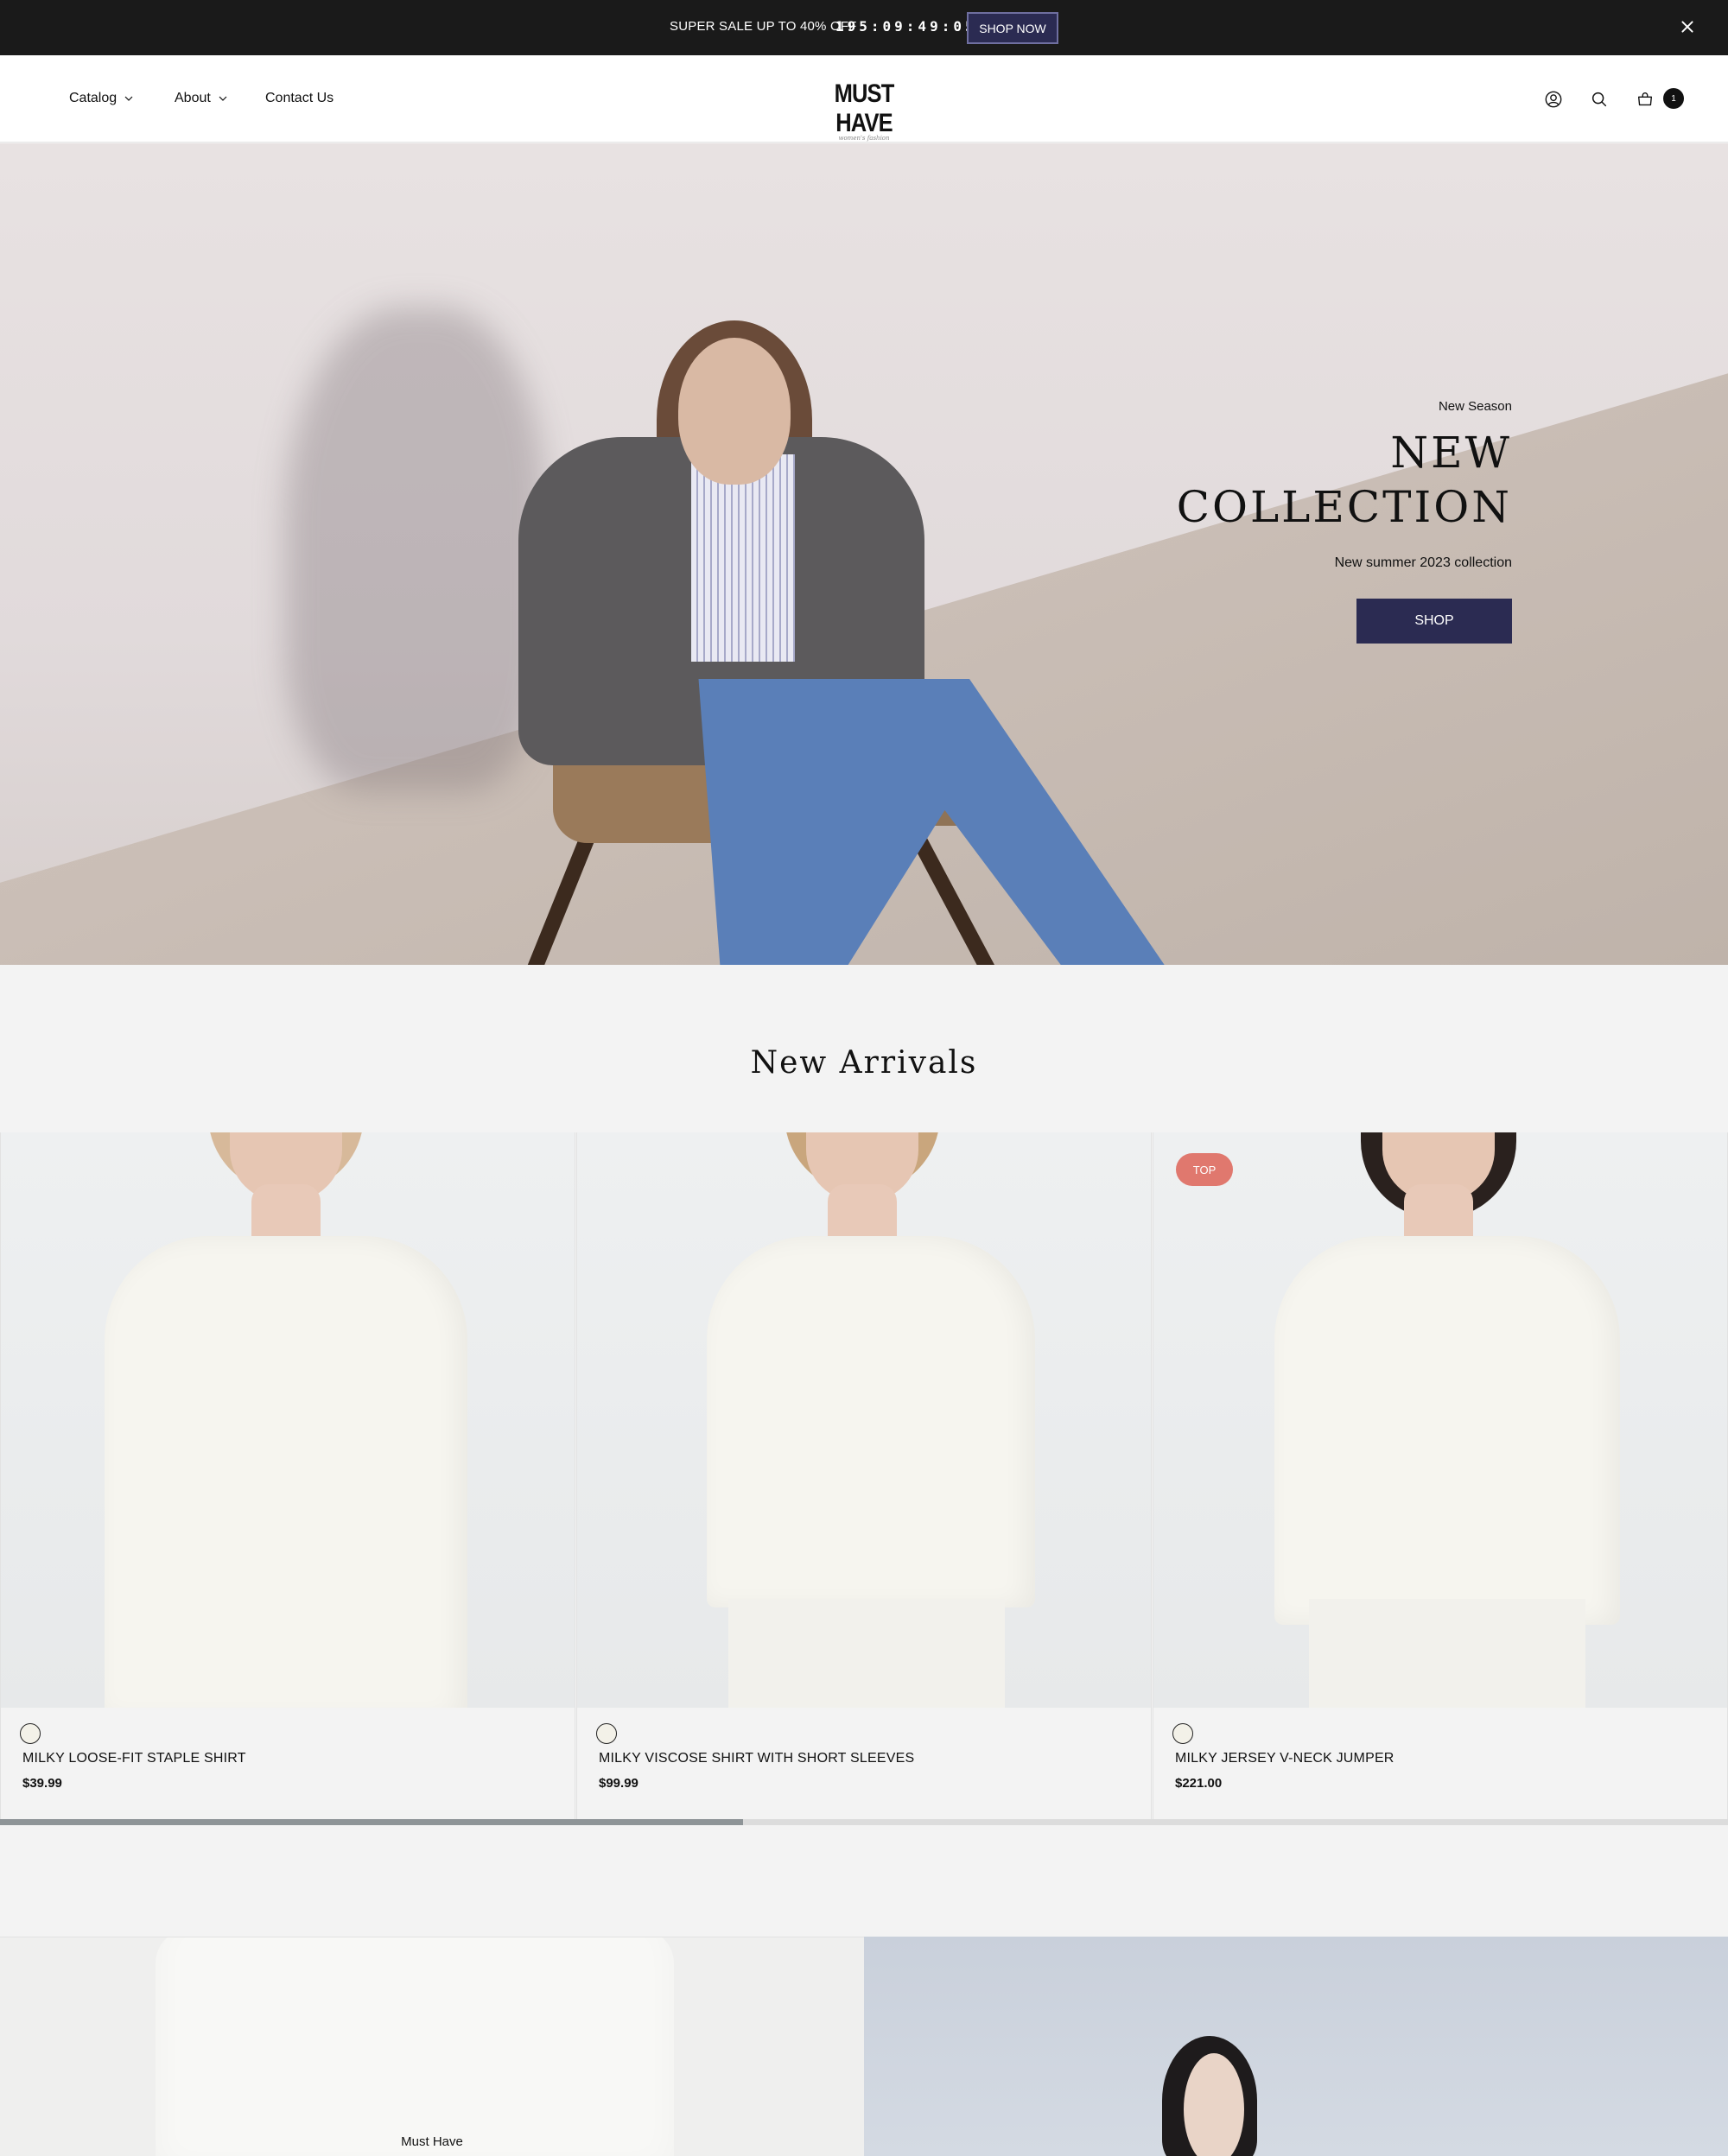  I want to click on product-price: $221.00, so click(1199, 1783).